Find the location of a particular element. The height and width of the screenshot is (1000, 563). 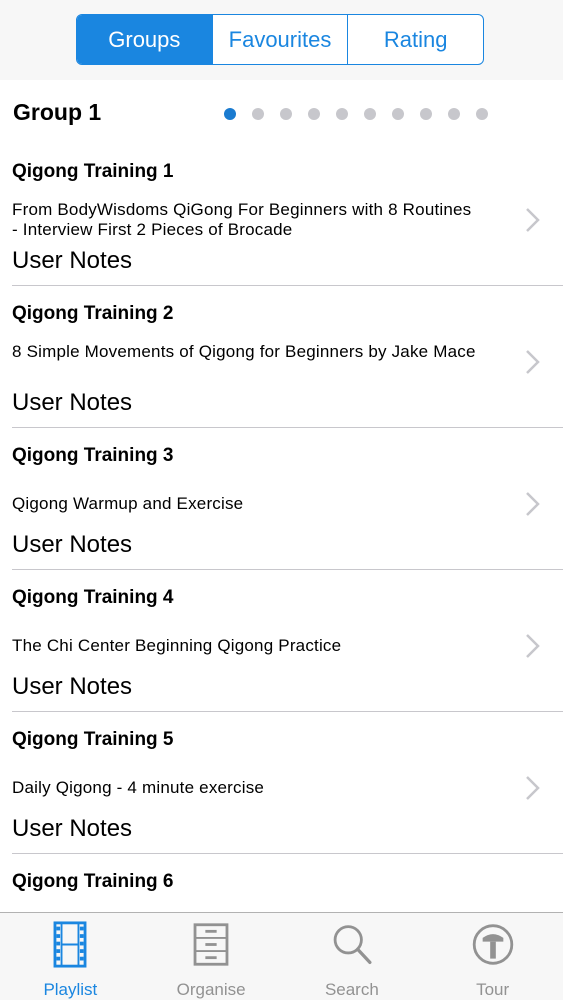

tab-organise: Organise is located at coordinates (211, 956).